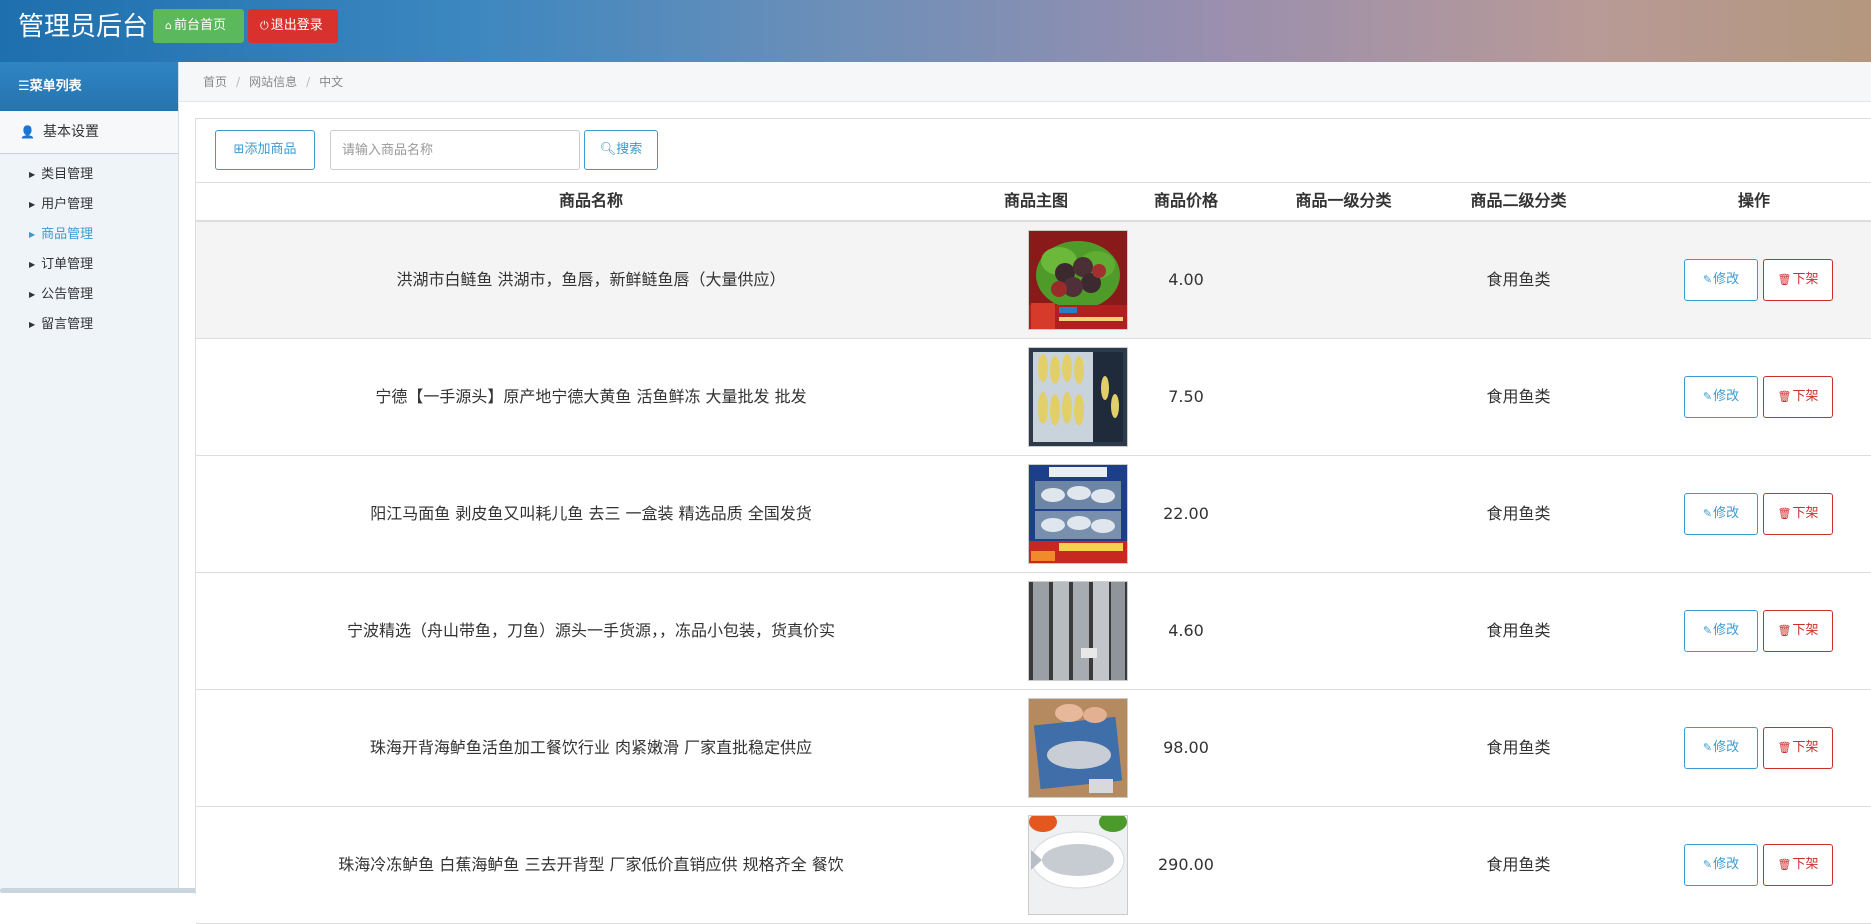  Describe the element at coordinates (89, 325) in the screenshot. I see `sidebar-item-messages: ▶ 留言管理` at that location.